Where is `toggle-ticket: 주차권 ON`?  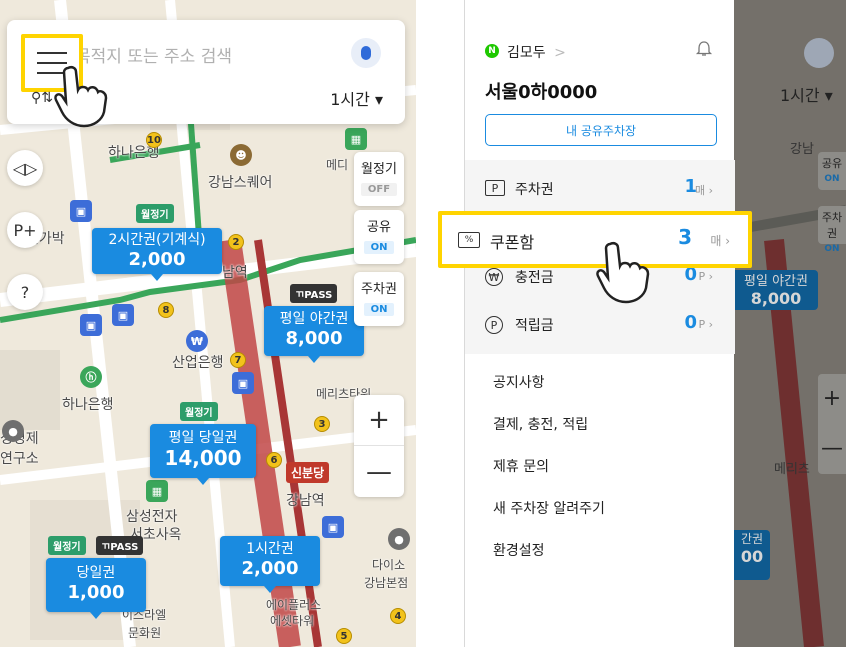 toggle-ticket: 주차권 ON is located at coordinates (379, 299).